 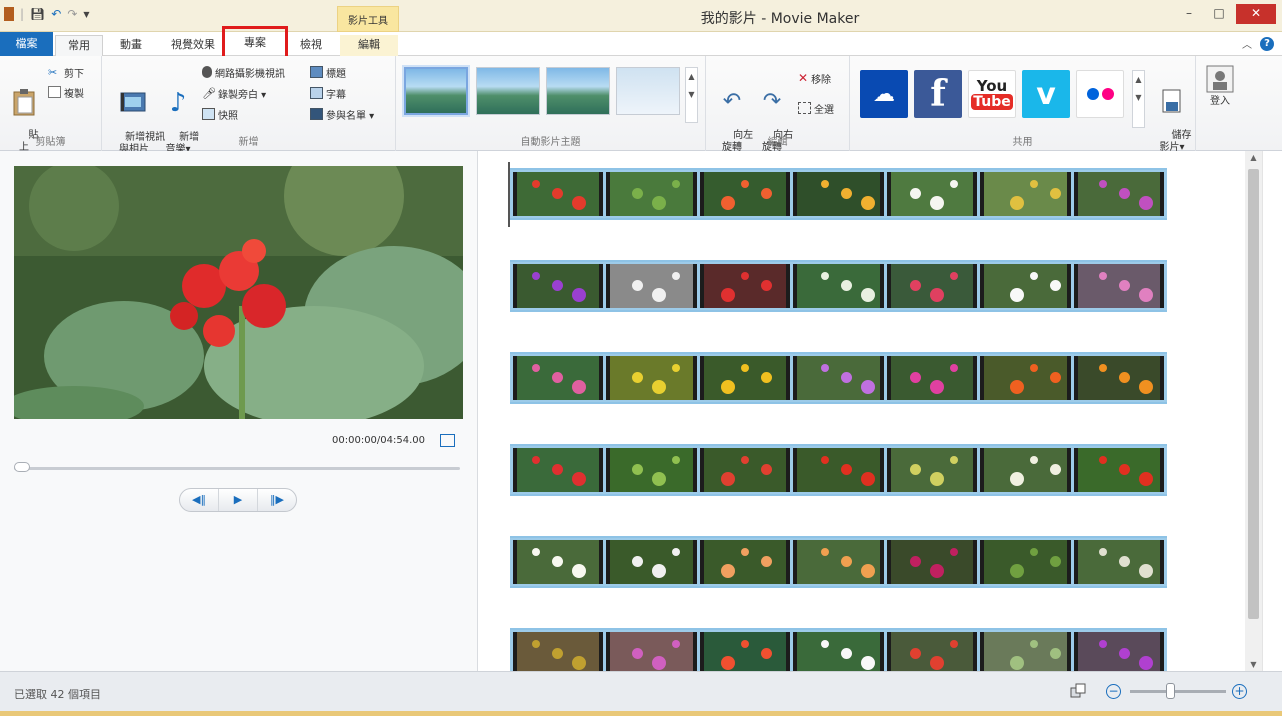 What do you see at coordinates (1178, 691) in the screenshot?
I see `zoom-slider-track` at bounding box center [1178, 691].